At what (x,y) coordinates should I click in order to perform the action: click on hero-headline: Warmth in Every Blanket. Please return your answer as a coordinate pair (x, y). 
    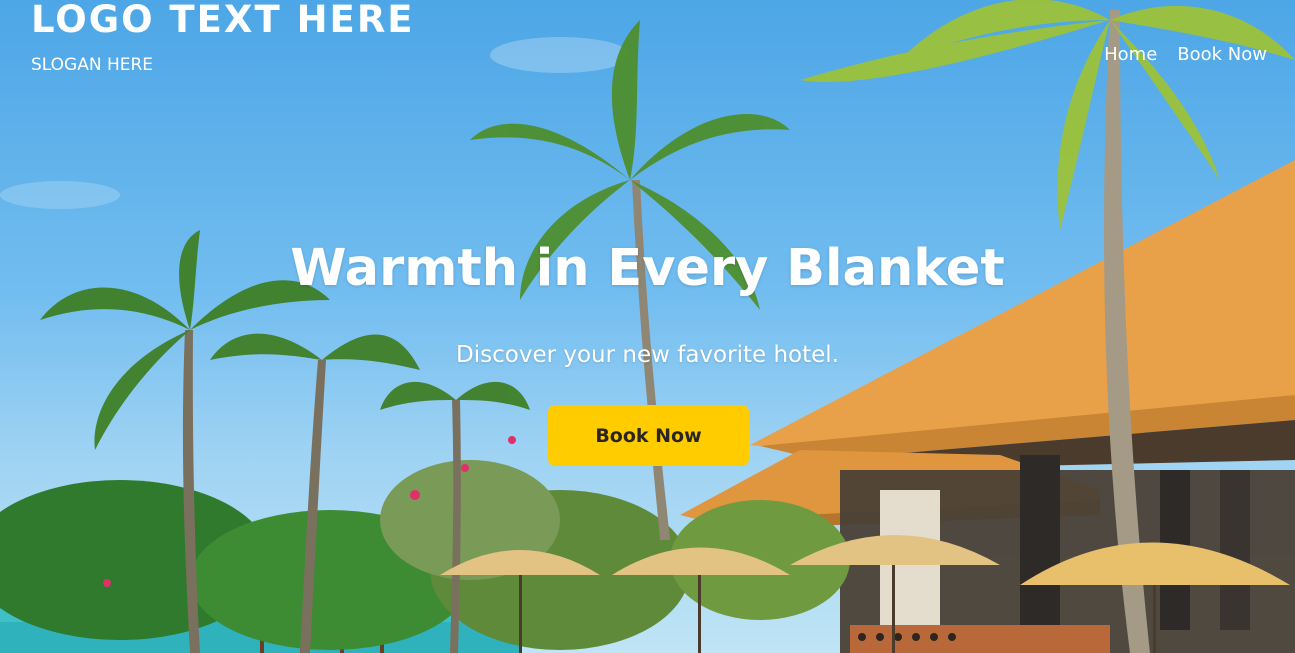
    Looking at the image, I should click on (647, 268).